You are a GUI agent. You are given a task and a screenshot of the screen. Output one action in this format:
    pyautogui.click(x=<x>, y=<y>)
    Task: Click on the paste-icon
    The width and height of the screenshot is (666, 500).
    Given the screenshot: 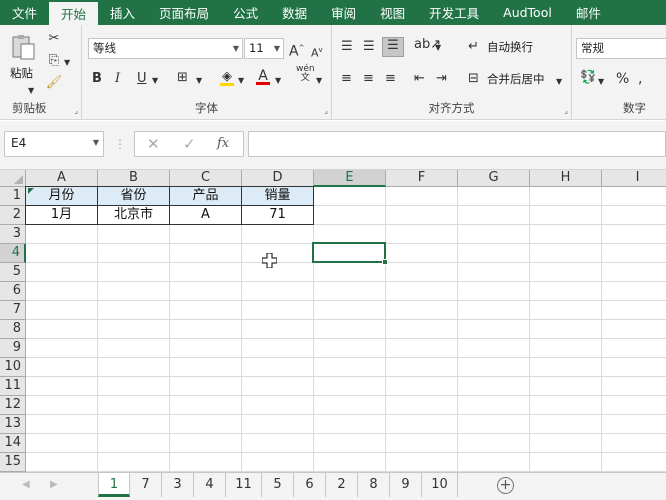 What is the action you would take?
    pyautogui.click(x=23, y=47)
    